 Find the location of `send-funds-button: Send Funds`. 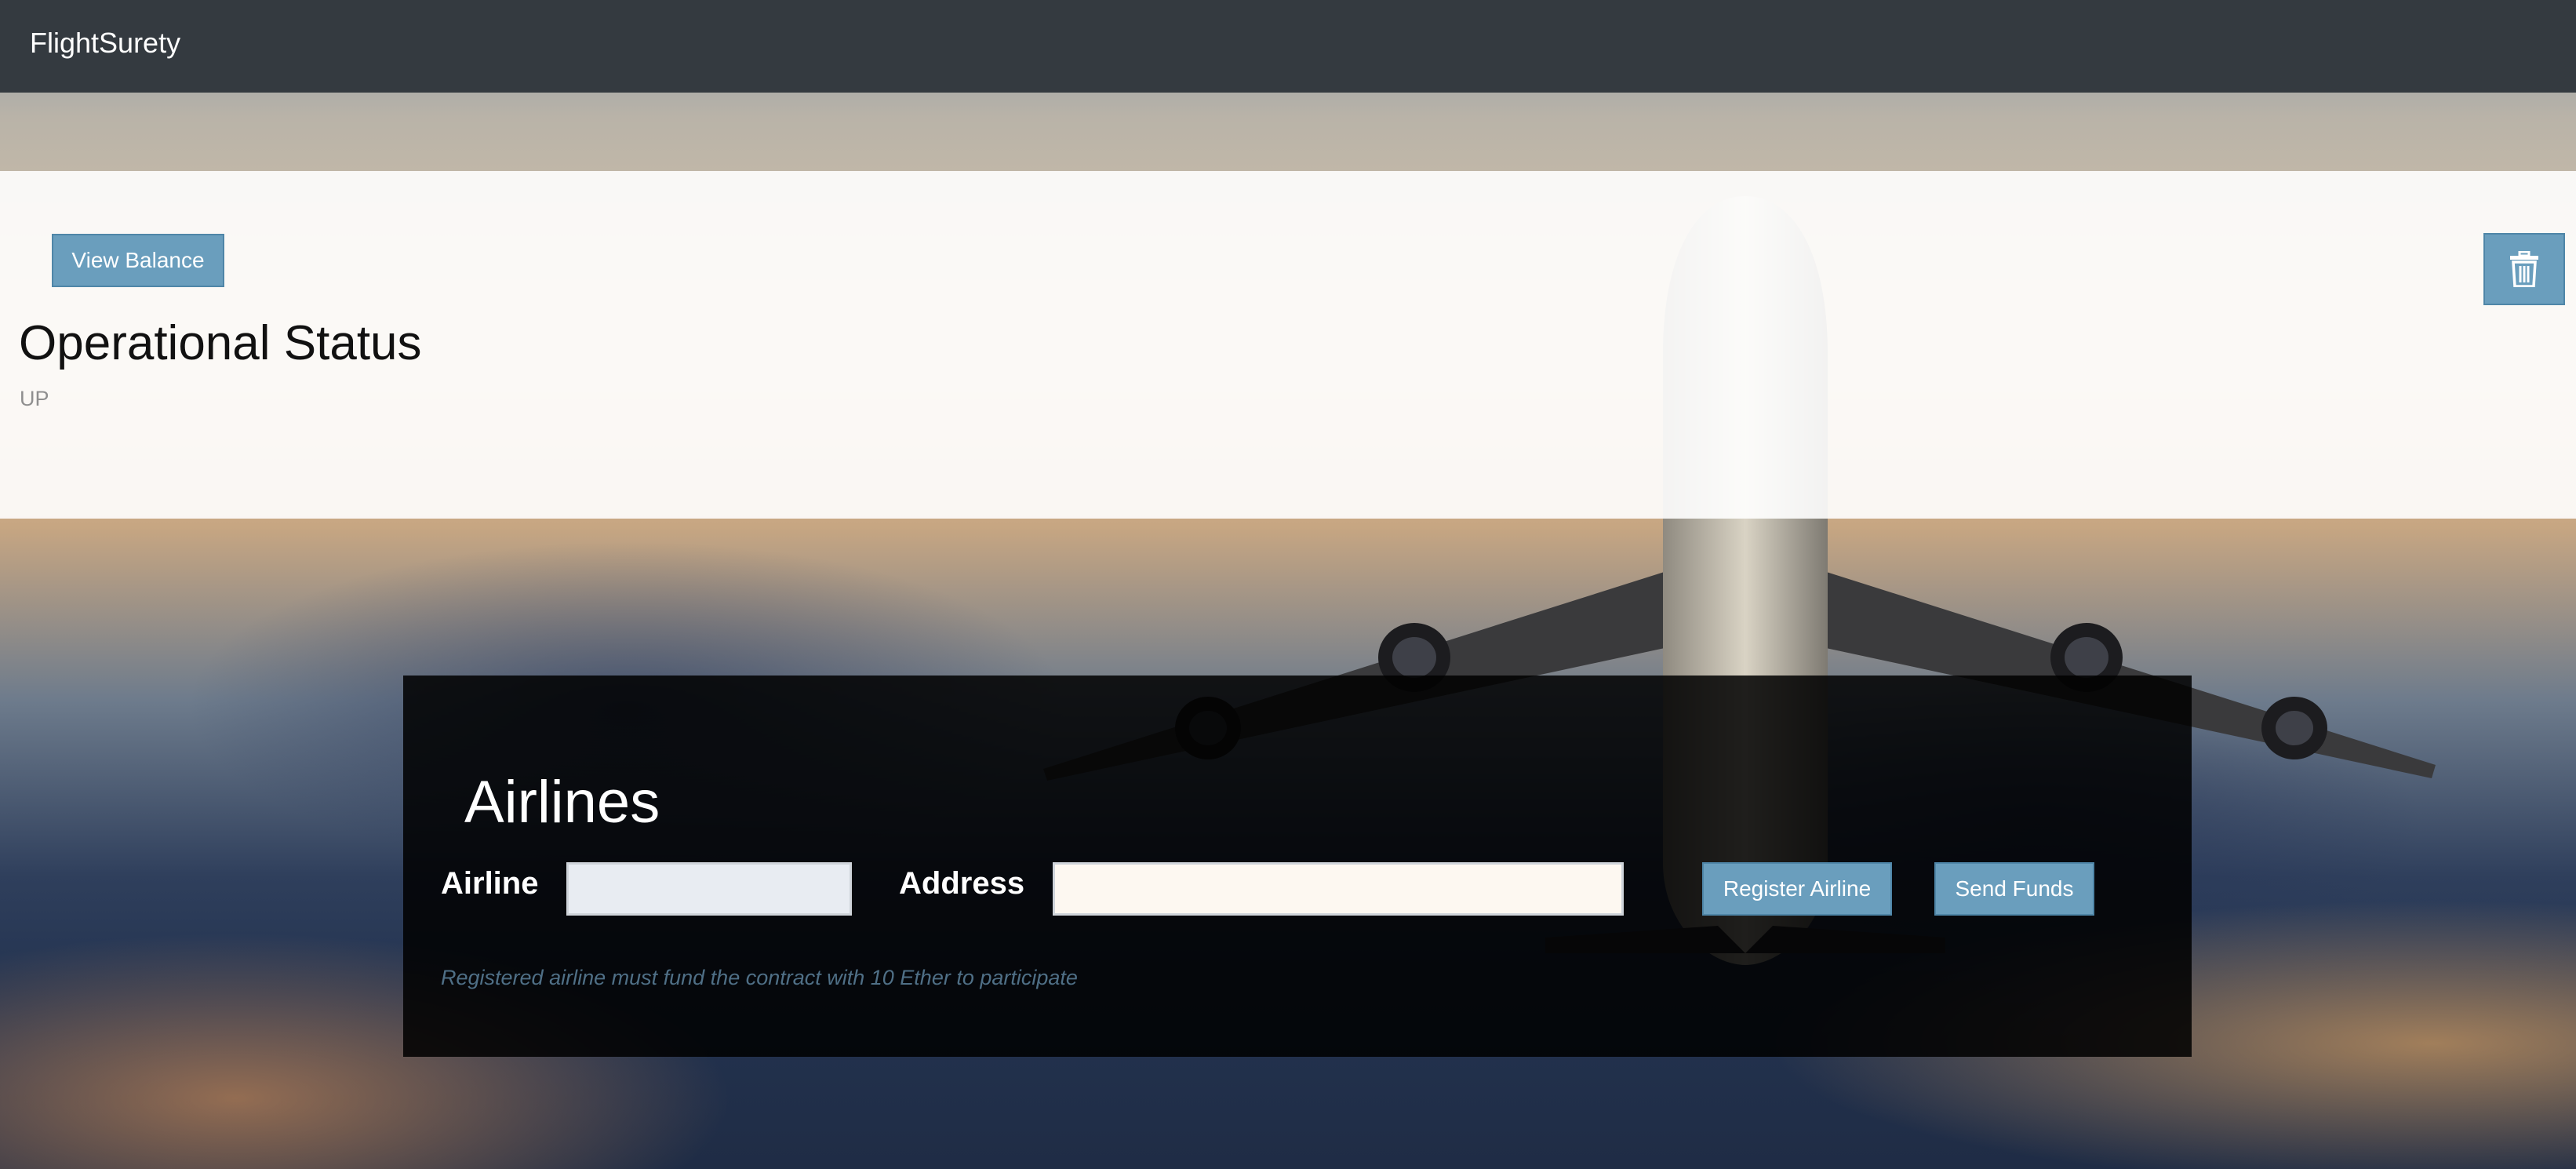

send-funds-button: Send Funds is located at coordinates (2014, 889).